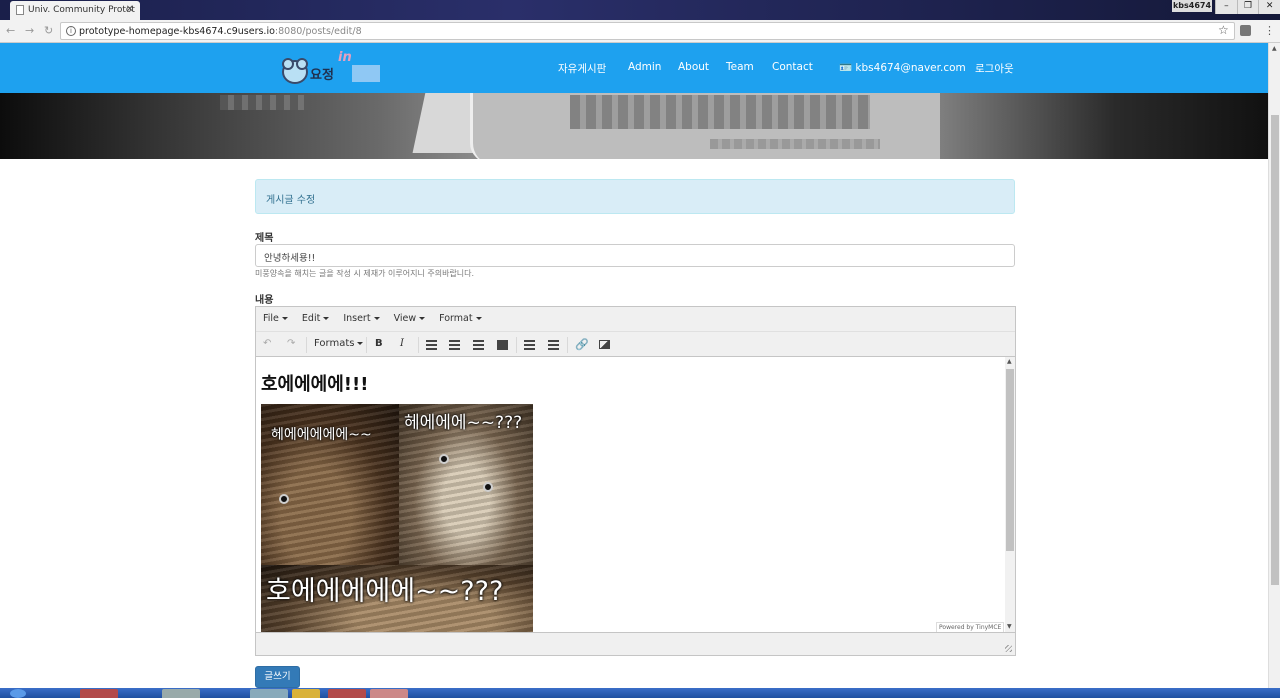 The width and height of the screenshot is (1280, 698). What do you see at coordinates (693, 67) in the screenshot?
I see `nav-link-about: About` at bounding box center [693, 67].